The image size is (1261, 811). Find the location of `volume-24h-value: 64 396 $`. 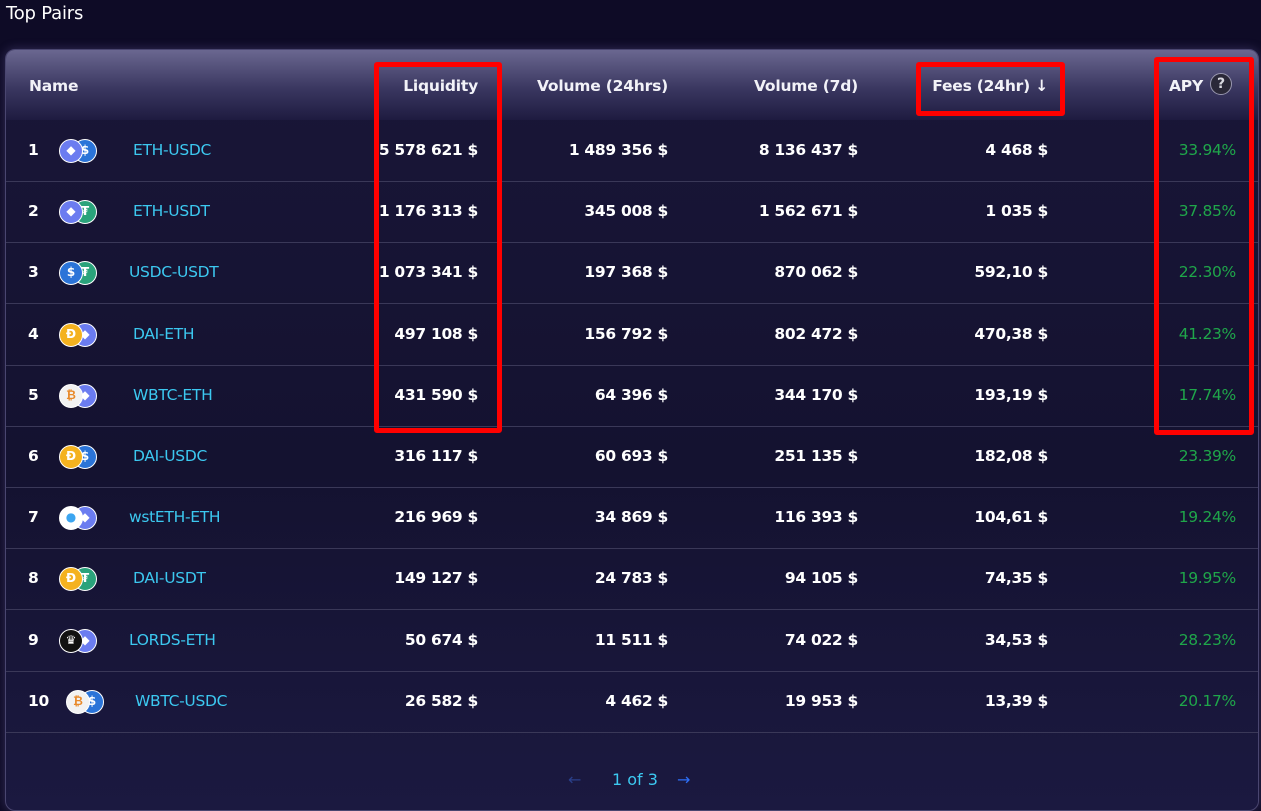

volume-24h-value: 64 396 $ is located at coordinates (631, 394).